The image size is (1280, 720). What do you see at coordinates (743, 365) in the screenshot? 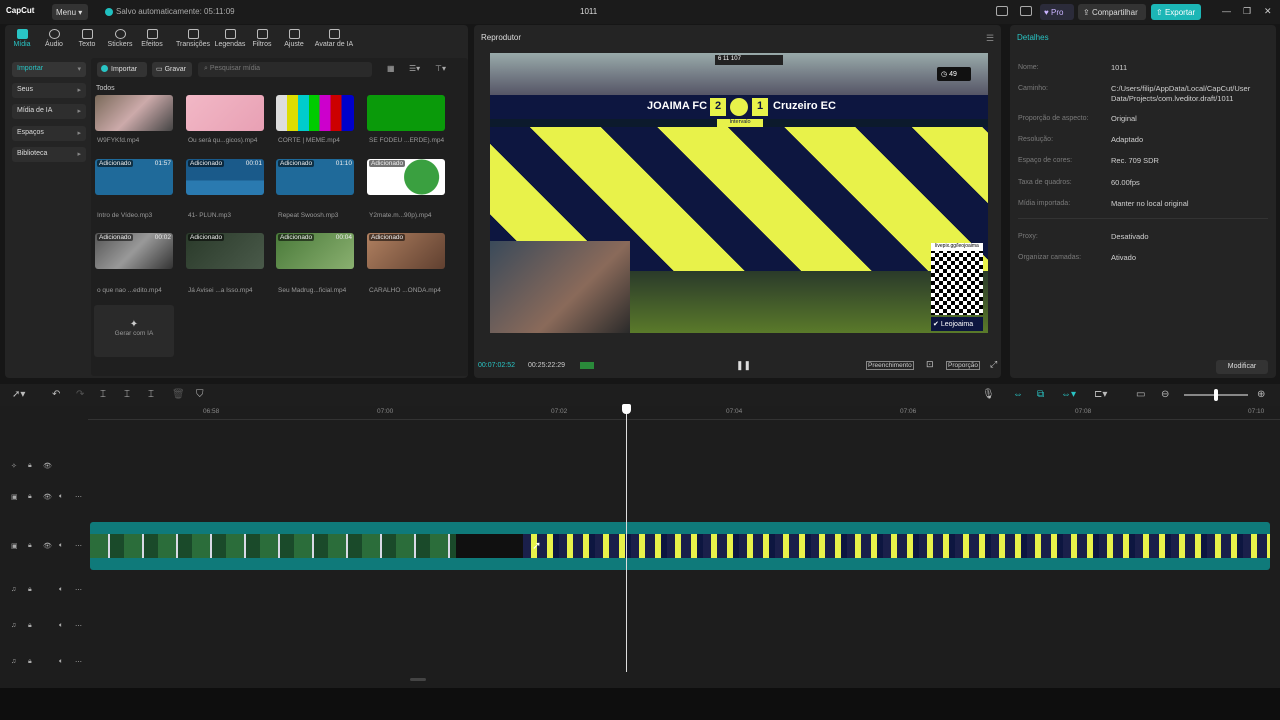
I see `pause-icon: ❚❚` at bounding box center [743, 365].